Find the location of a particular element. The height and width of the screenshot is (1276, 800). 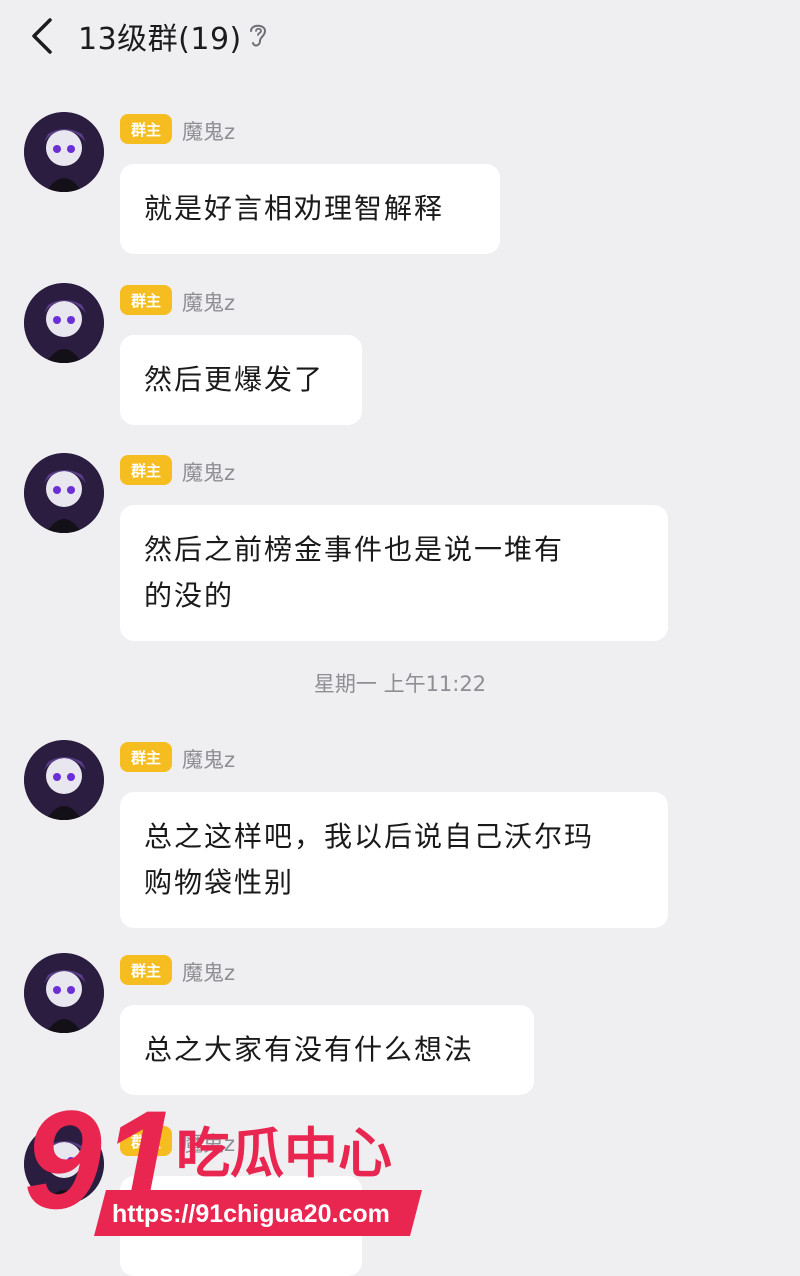

watermark-logo: 91 吃瓜中心 https://91chigua20.com is located at coordinates (223, 1164).